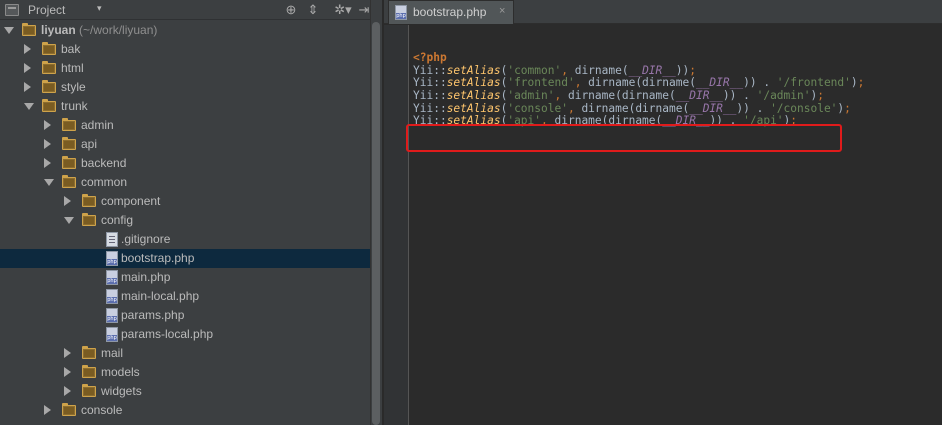 The image size is (942, 425). What do you see at coordinates (343, 10) in the screenshot?
I see `settings-icon: ✲▾` at bounding box center [343, 10].